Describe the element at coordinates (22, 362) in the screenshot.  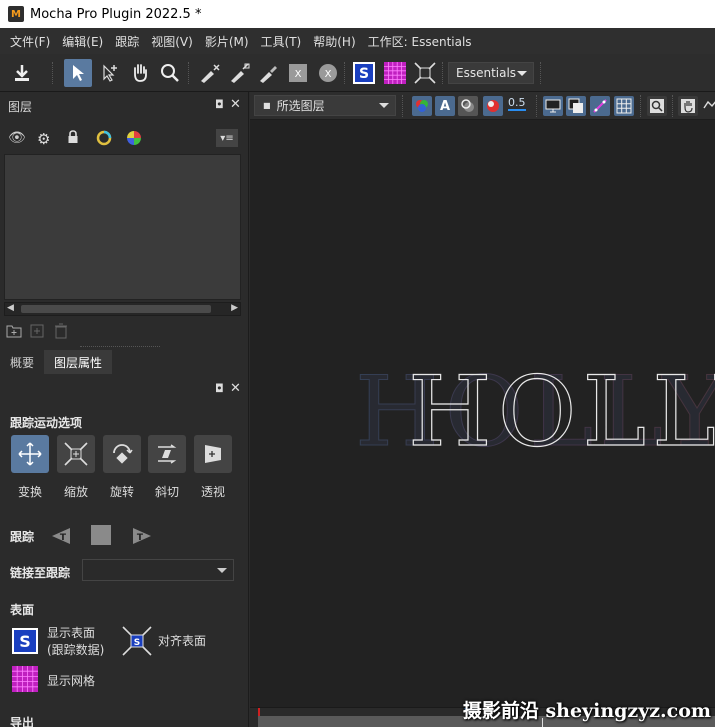
I see `tab-overview: 概要` at that location.